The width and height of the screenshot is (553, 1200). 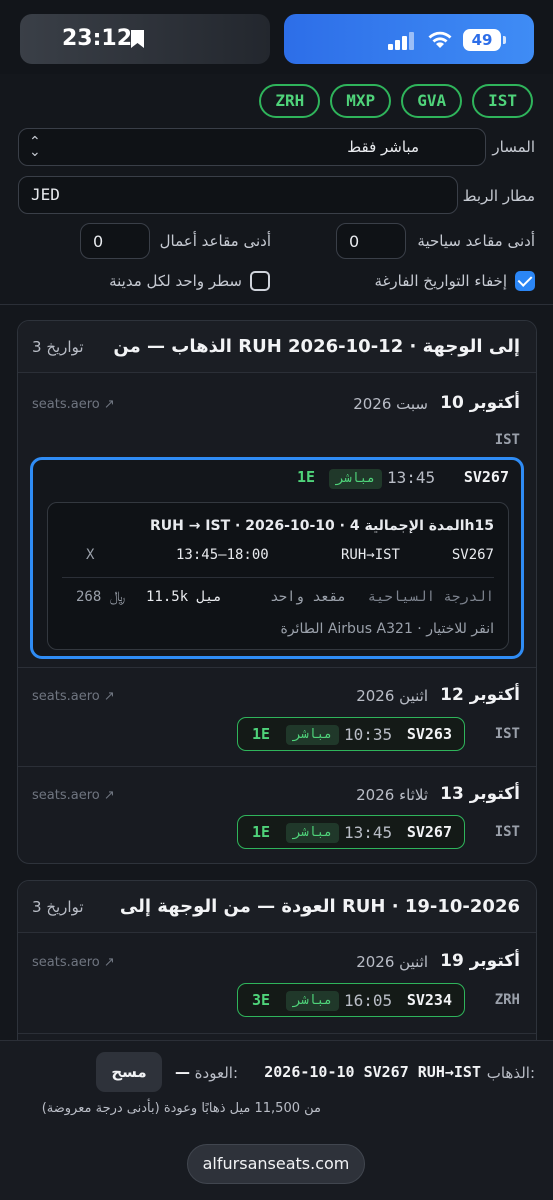 What do you see at coordinates (182, 1072) in the screenshot?
I see `return-summary-value: —` at bounding box center [182, 1072].